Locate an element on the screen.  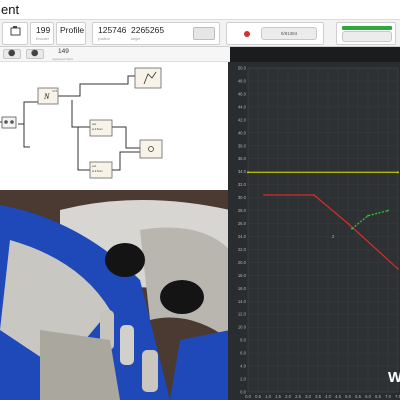
y-tick-label: 26.0 is located at coordinates (242, 223).